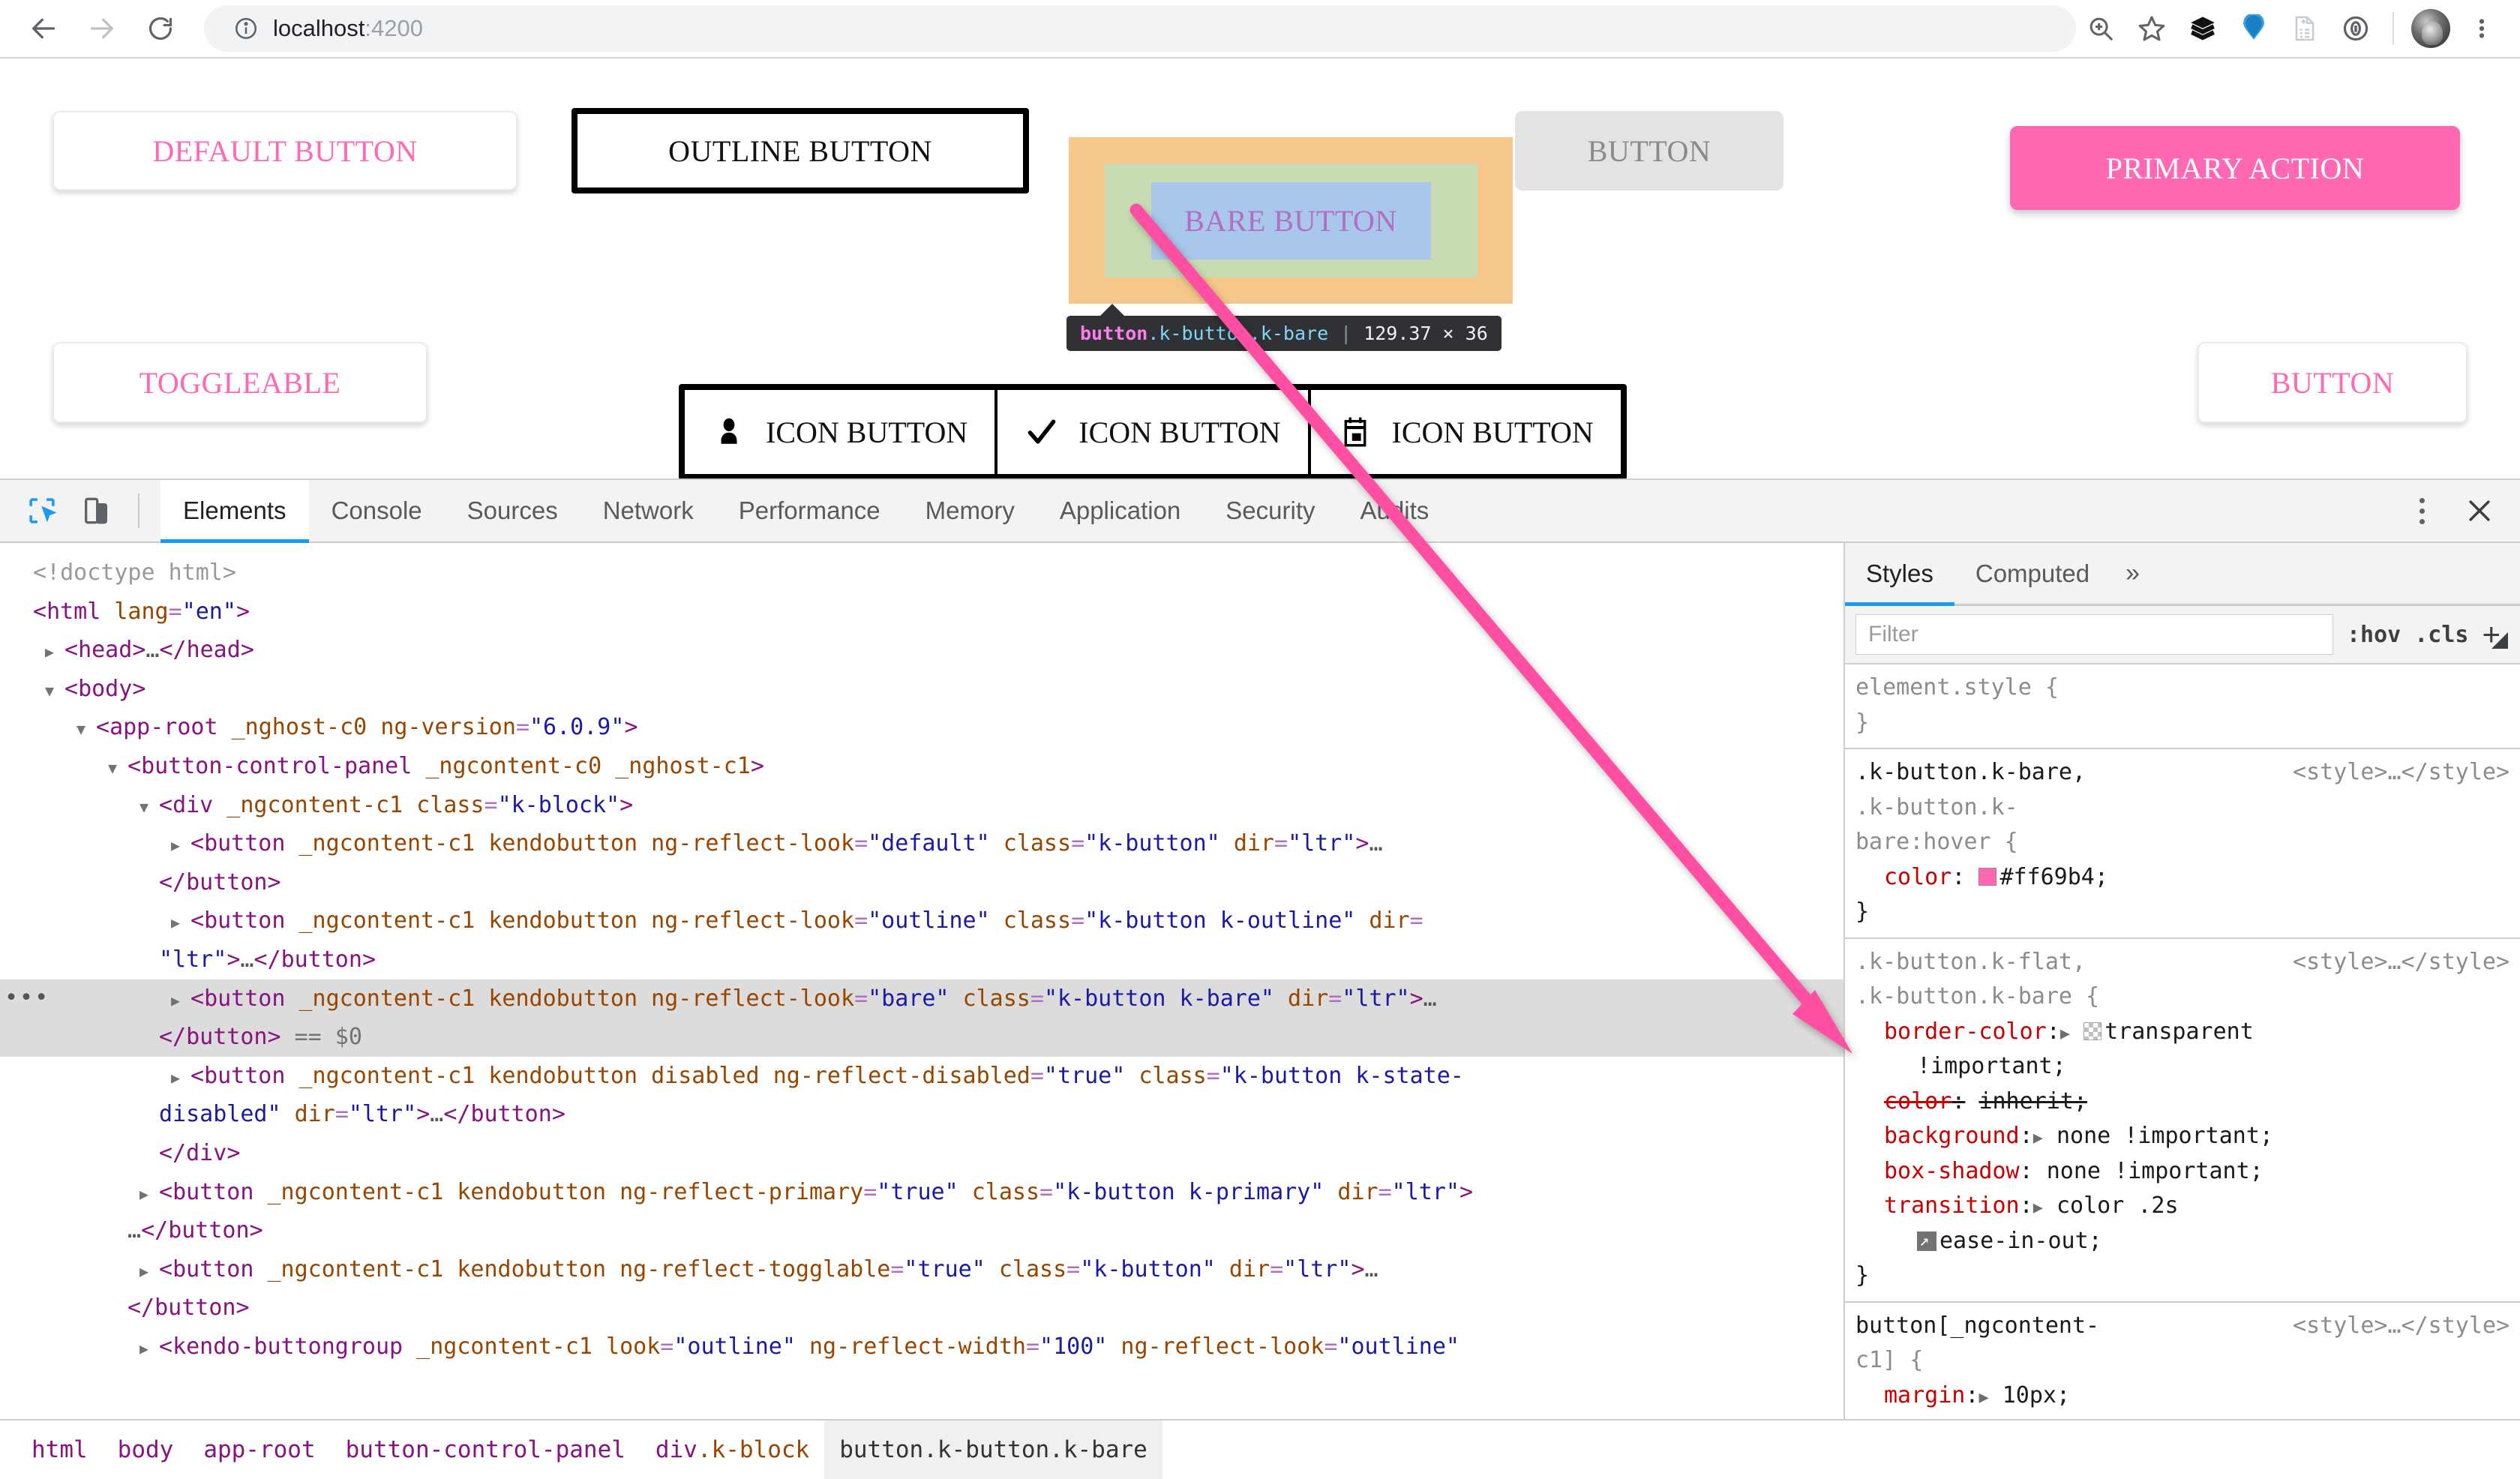 Image resolution: width=2520 pixels, height=1479 pixels. I want to click on dom-node-line: "ltr">…</button>, so click(922, 960).